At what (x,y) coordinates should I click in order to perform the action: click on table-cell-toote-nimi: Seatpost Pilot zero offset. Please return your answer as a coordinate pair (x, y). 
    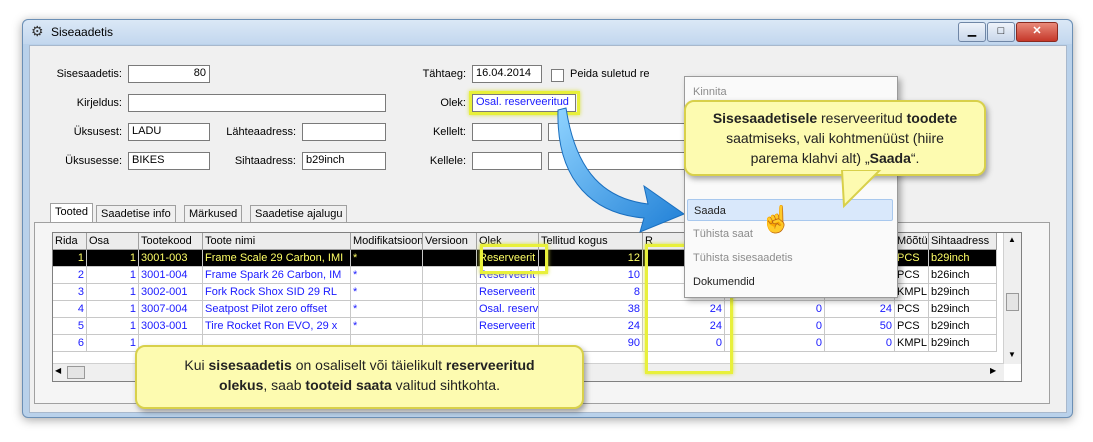
    Looking at the image, I should click on (277, 309).